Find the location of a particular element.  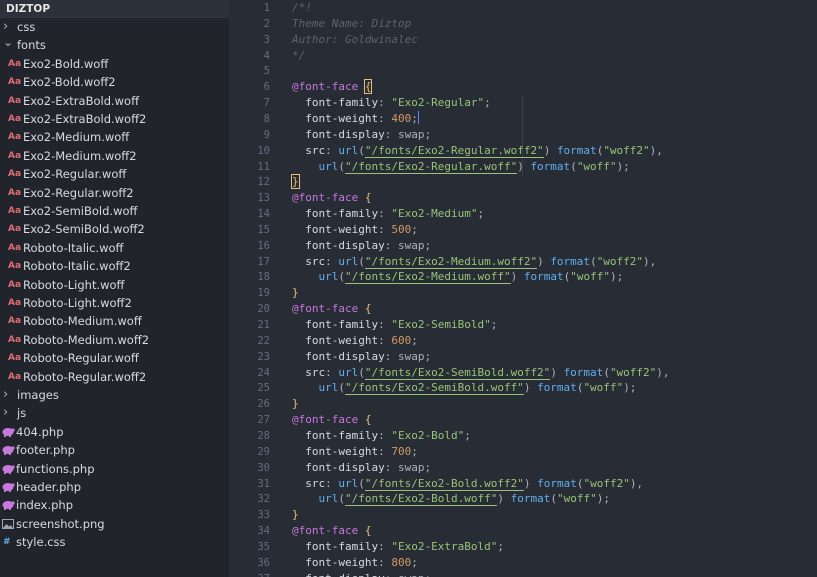

folder-images: › images is located at coordinates (114, 395).